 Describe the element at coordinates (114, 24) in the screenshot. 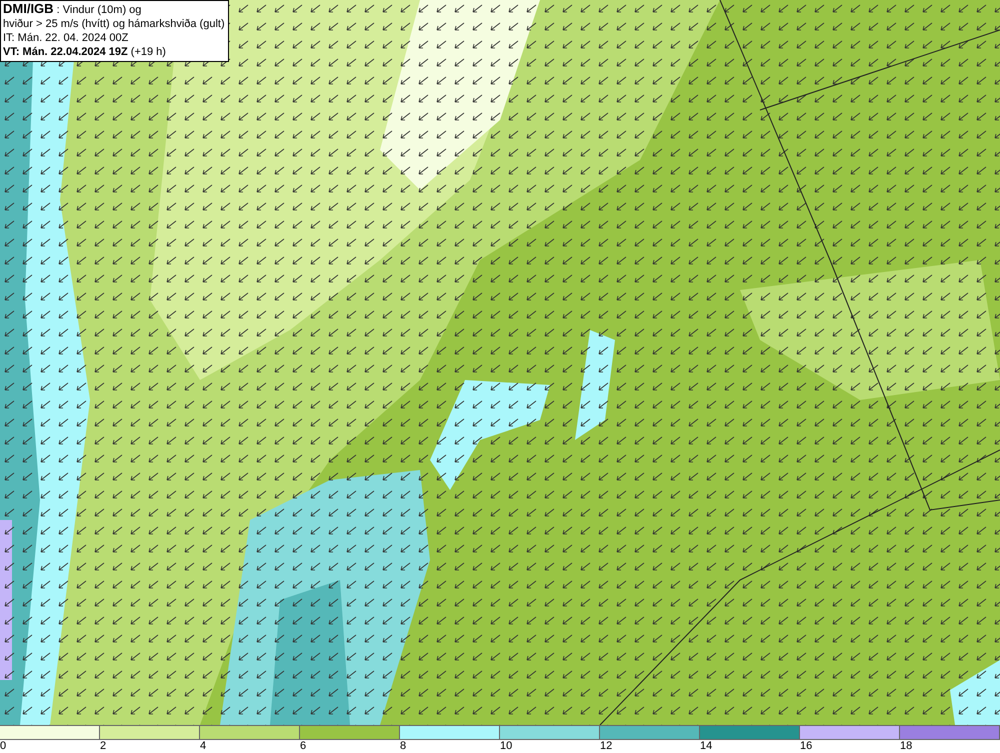

I see `map-subtitle: hviður > 25 m/s (hvítt) og hámarkshviða (gult)` at that location.